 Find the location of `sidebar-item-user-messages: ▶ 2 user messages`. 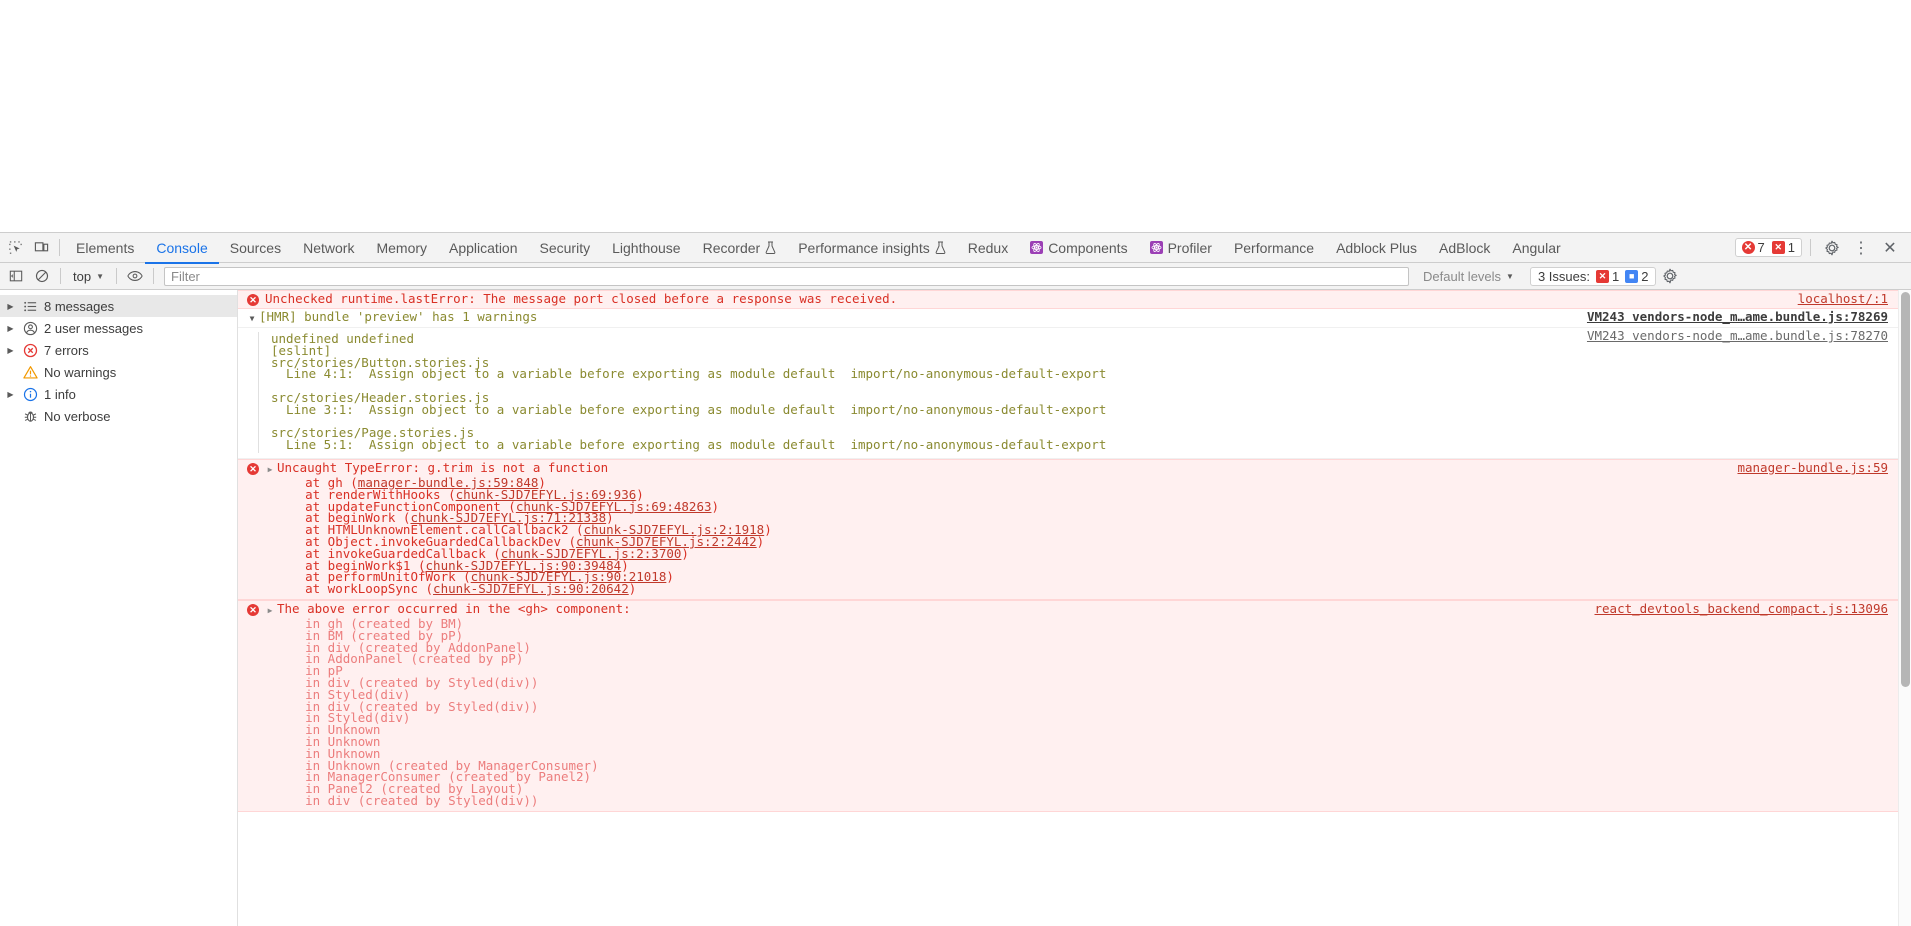

sidebar-item-user-messages: ▶ 2 user messages is located at coordinates (118, 328).